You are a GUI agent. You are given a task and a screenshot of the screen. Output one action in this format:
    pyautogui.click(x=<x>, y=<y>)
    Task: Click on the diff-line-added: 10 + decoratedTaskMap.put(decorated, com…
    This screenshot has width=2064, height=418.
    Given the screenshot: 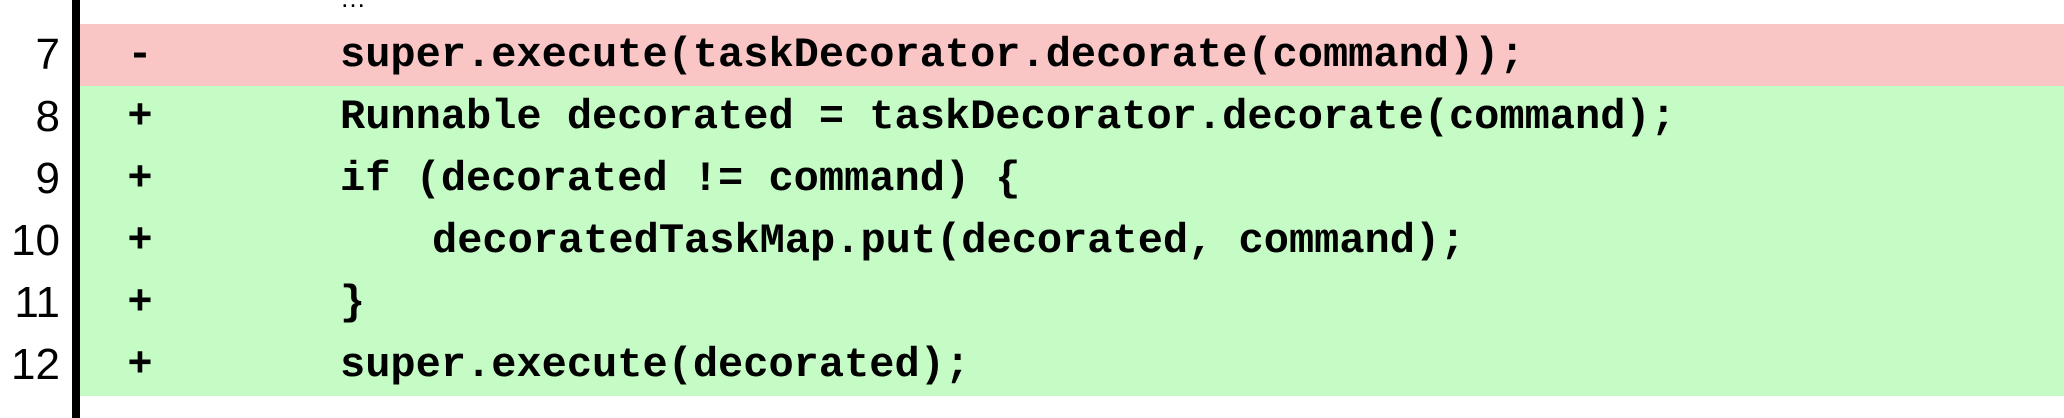 What is the action you would take?
    pyautogui.click(x=1032, y=241)
    